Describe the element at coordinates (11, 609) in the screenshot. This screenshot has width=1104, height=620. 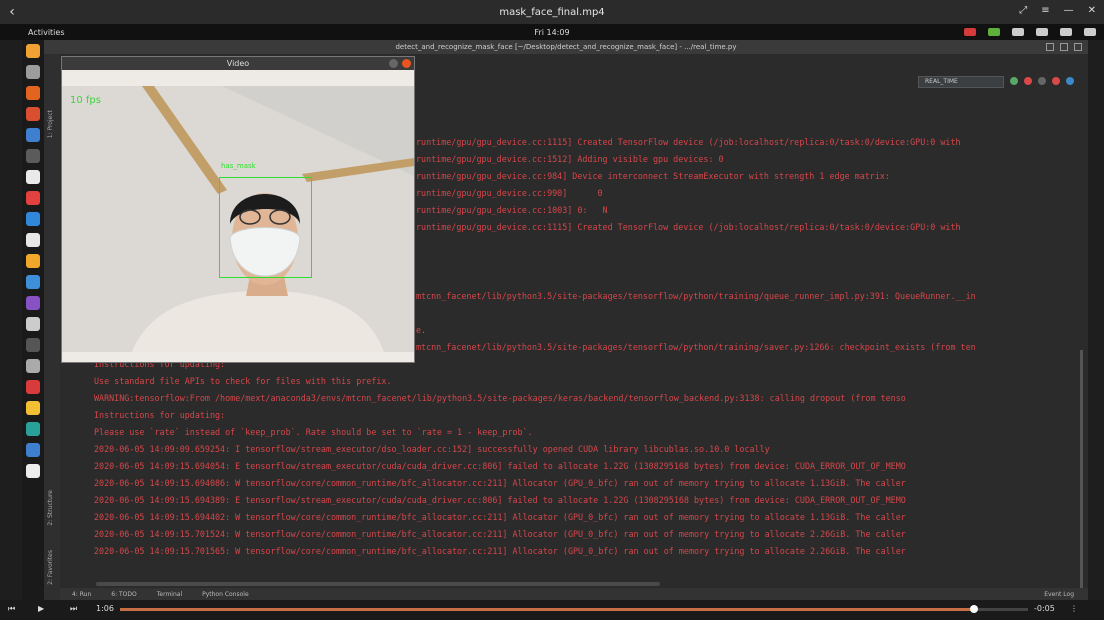
I see `previous-icon: ⏮` at that location.